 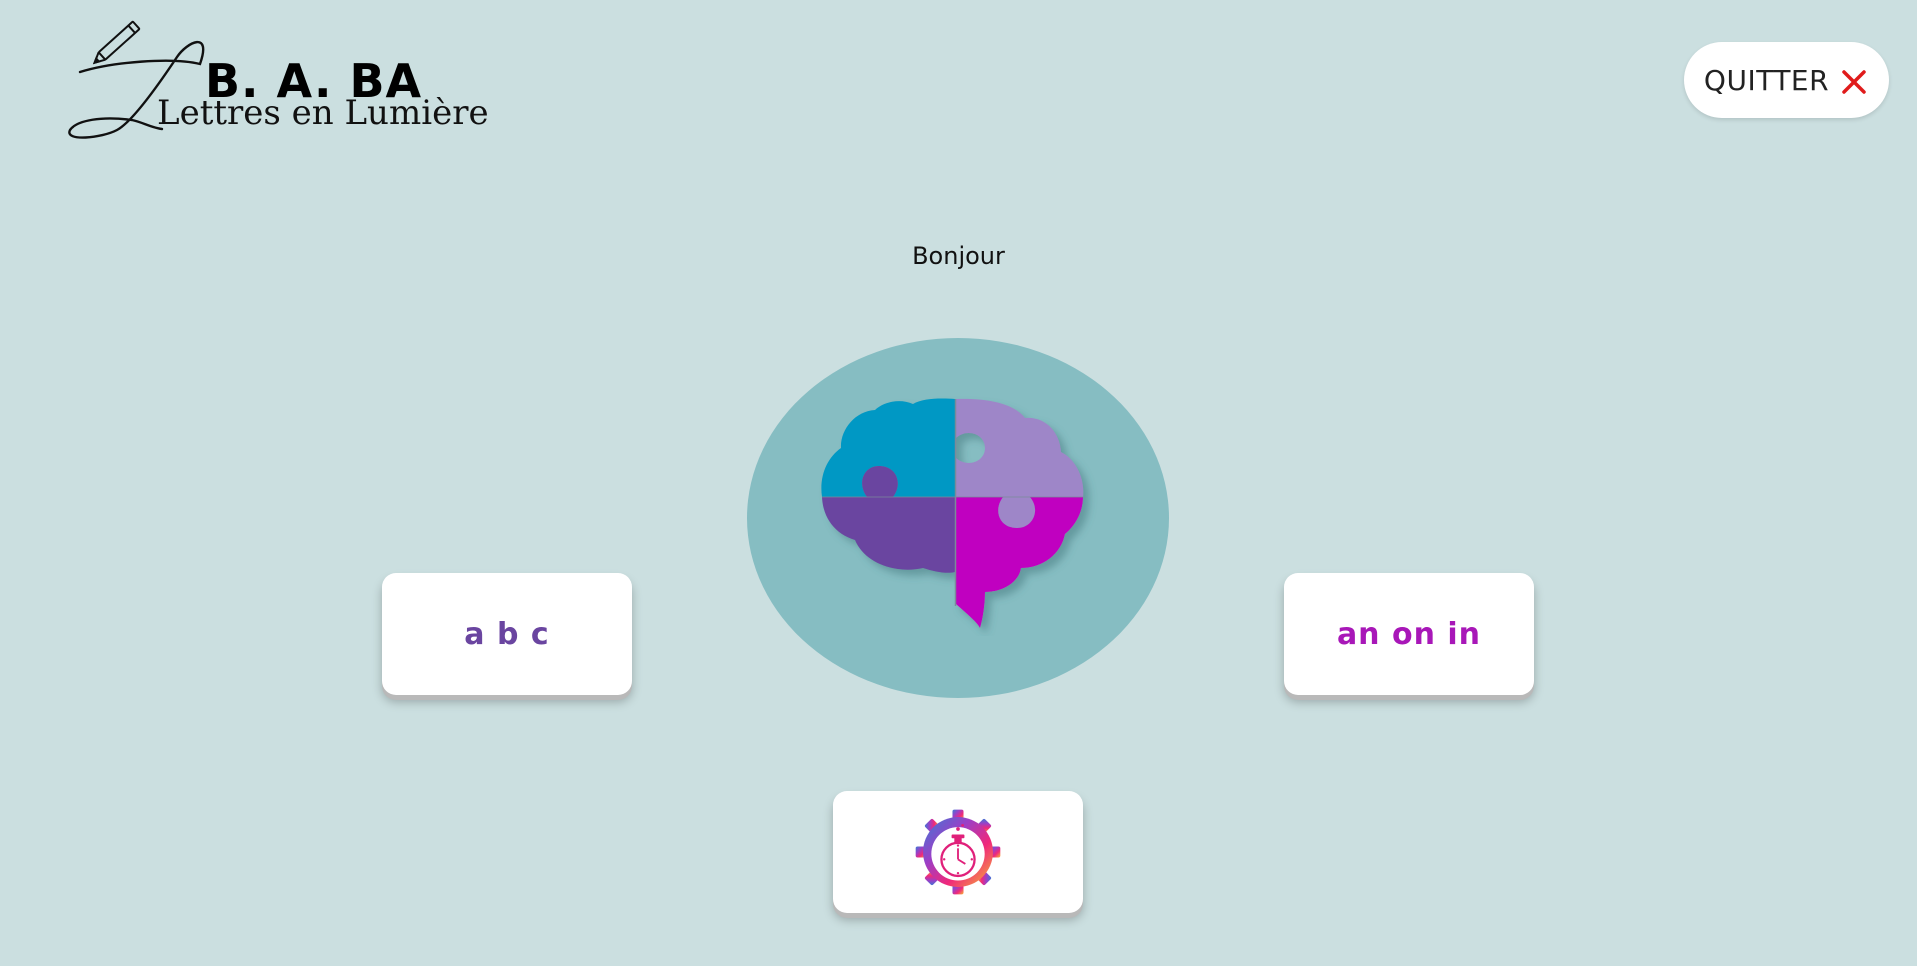 I want to click on letters-card-label: a b c, so click(x=507, y=634).